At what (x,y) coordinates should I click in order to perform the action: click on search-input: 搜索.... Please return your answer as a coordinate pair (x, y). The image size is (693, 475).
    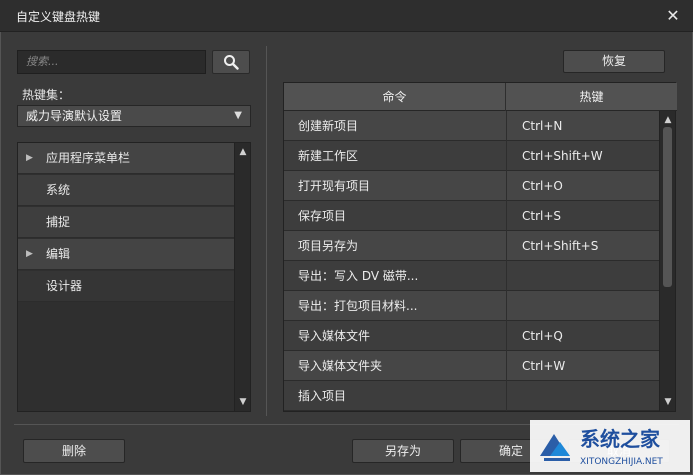
    Looking at the image, I should click on (111, 62).